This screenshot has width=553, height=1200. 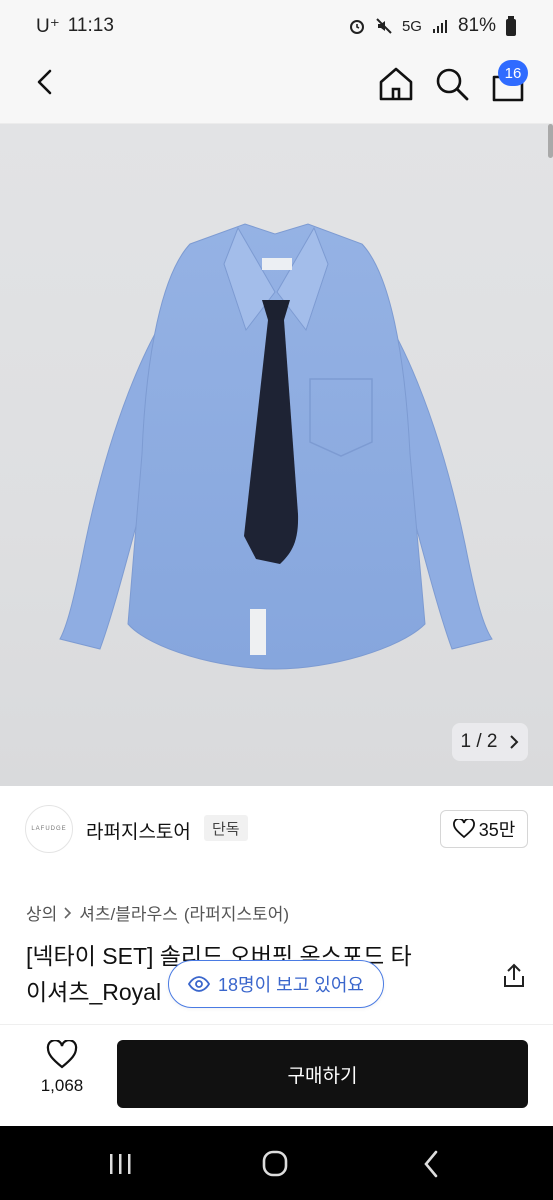 What do you see at coordinates (199, 984) in the screenshot?
I see `eye-icon` at bounding box center [199, 984].